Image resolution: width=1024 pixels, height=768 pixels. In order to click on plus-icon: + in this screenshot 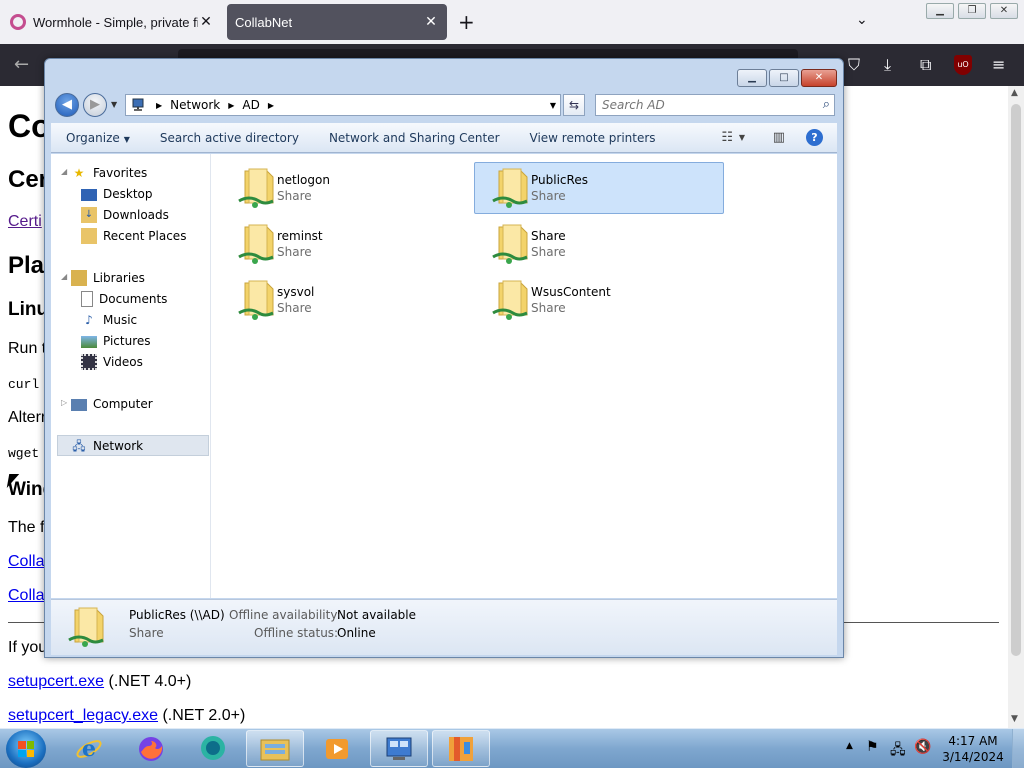, I will do `click(466, 22)`.